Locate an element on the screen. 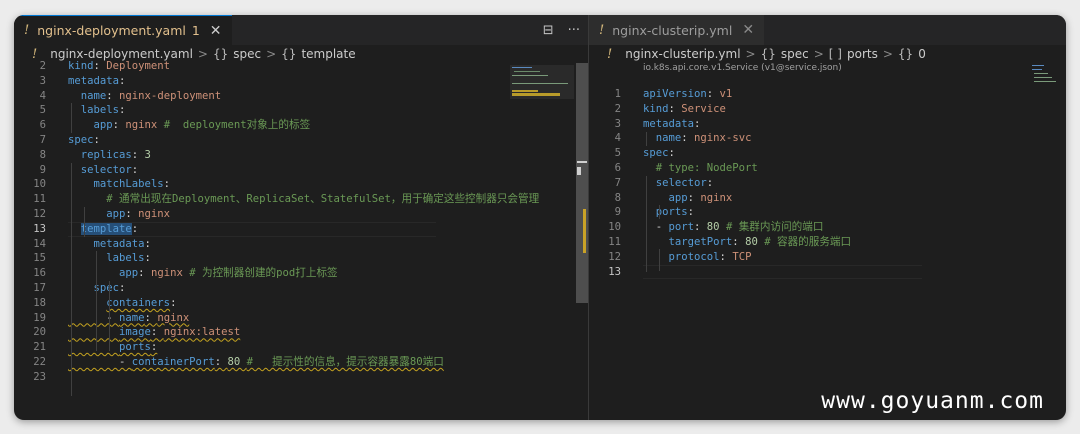 The image size is (1080, 434). object-icon: {} is located at coordinates (905, 54).